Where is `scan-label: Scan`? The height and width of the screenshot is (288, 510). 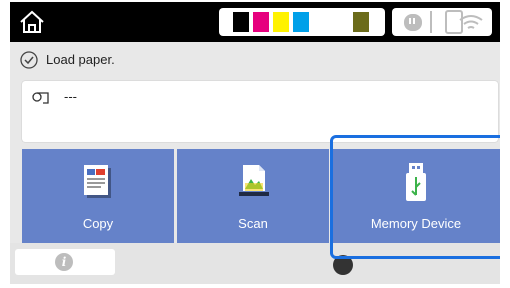
scan-label: Scan is located at coordinates (253, 223).